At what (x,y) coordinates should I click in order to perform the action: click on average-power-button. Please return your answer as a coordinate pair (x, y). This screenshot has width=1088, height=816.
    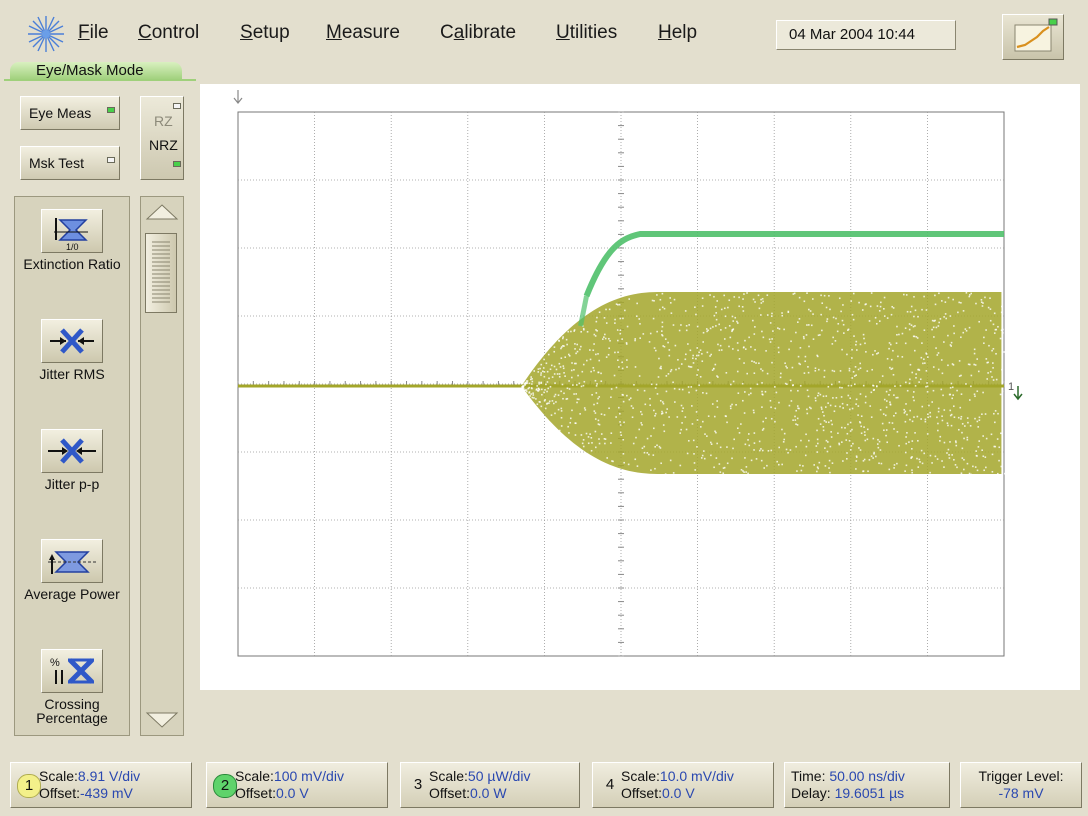
    Looking at the image, I should click on (72, 561).